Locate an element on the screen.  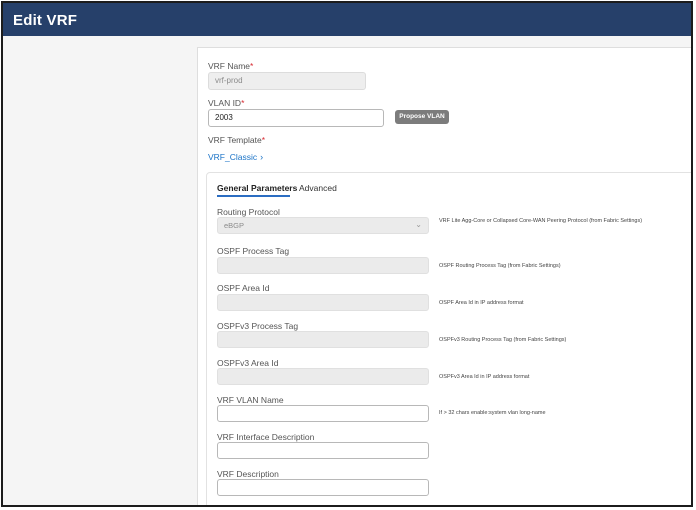
vrf-template-label-text: VRF Template is located at coordinates (235, 140).